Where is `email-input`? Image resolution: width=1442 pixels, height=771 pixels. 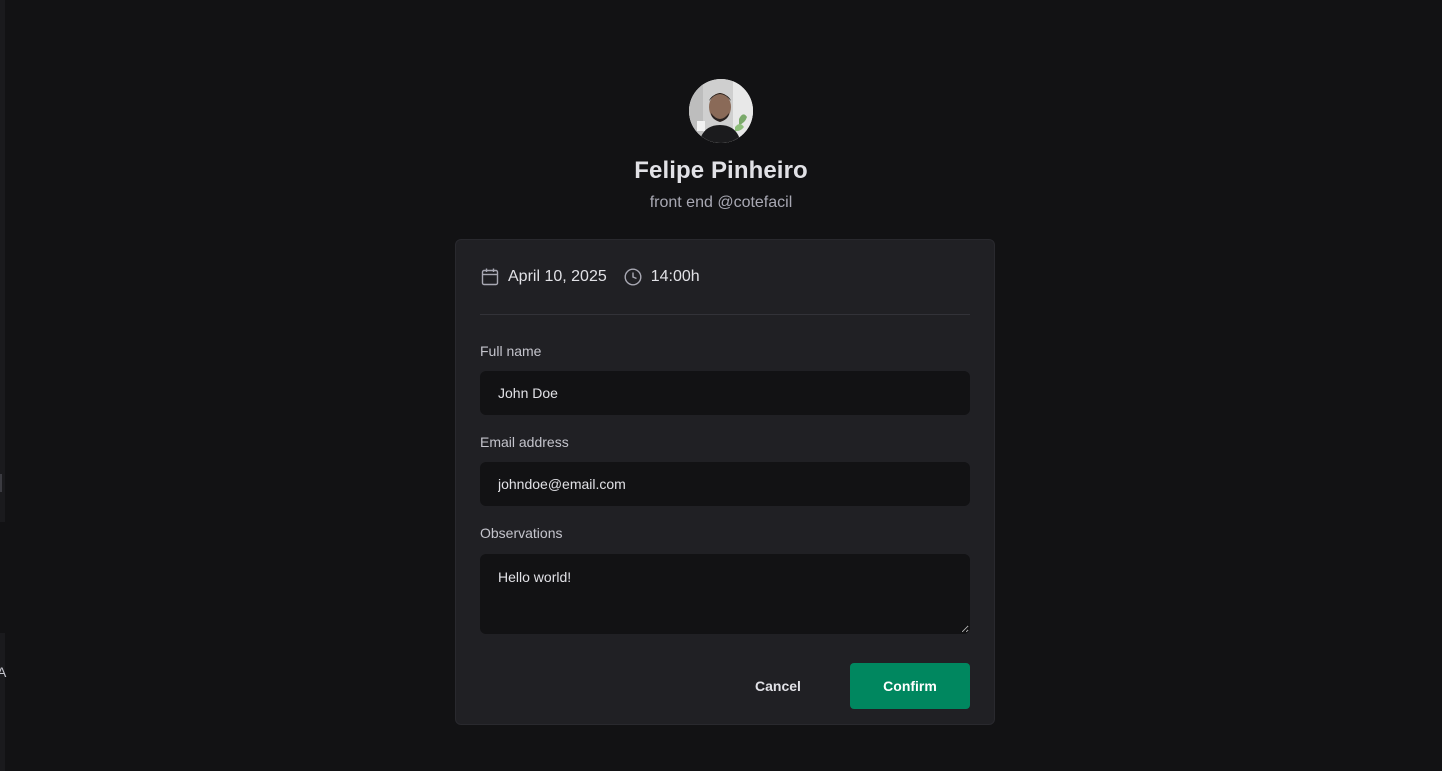
email-input is located at coordinates (725, 484).